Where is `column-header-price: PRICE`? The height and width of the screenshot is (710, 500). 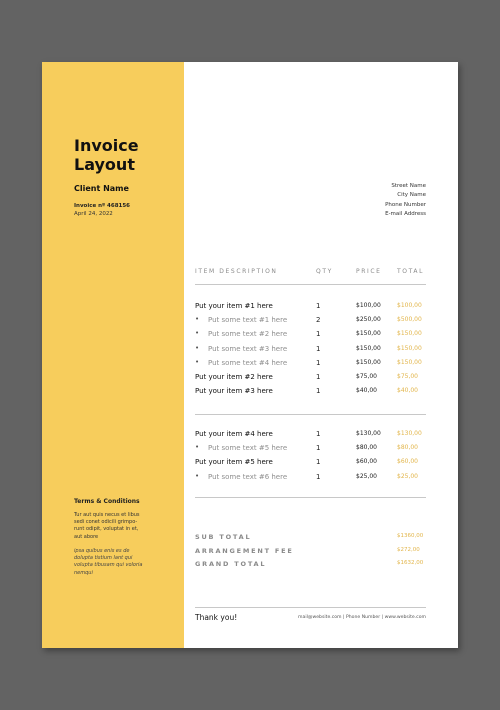
column-header-price: PRICE is located at coordinates (369, 271).